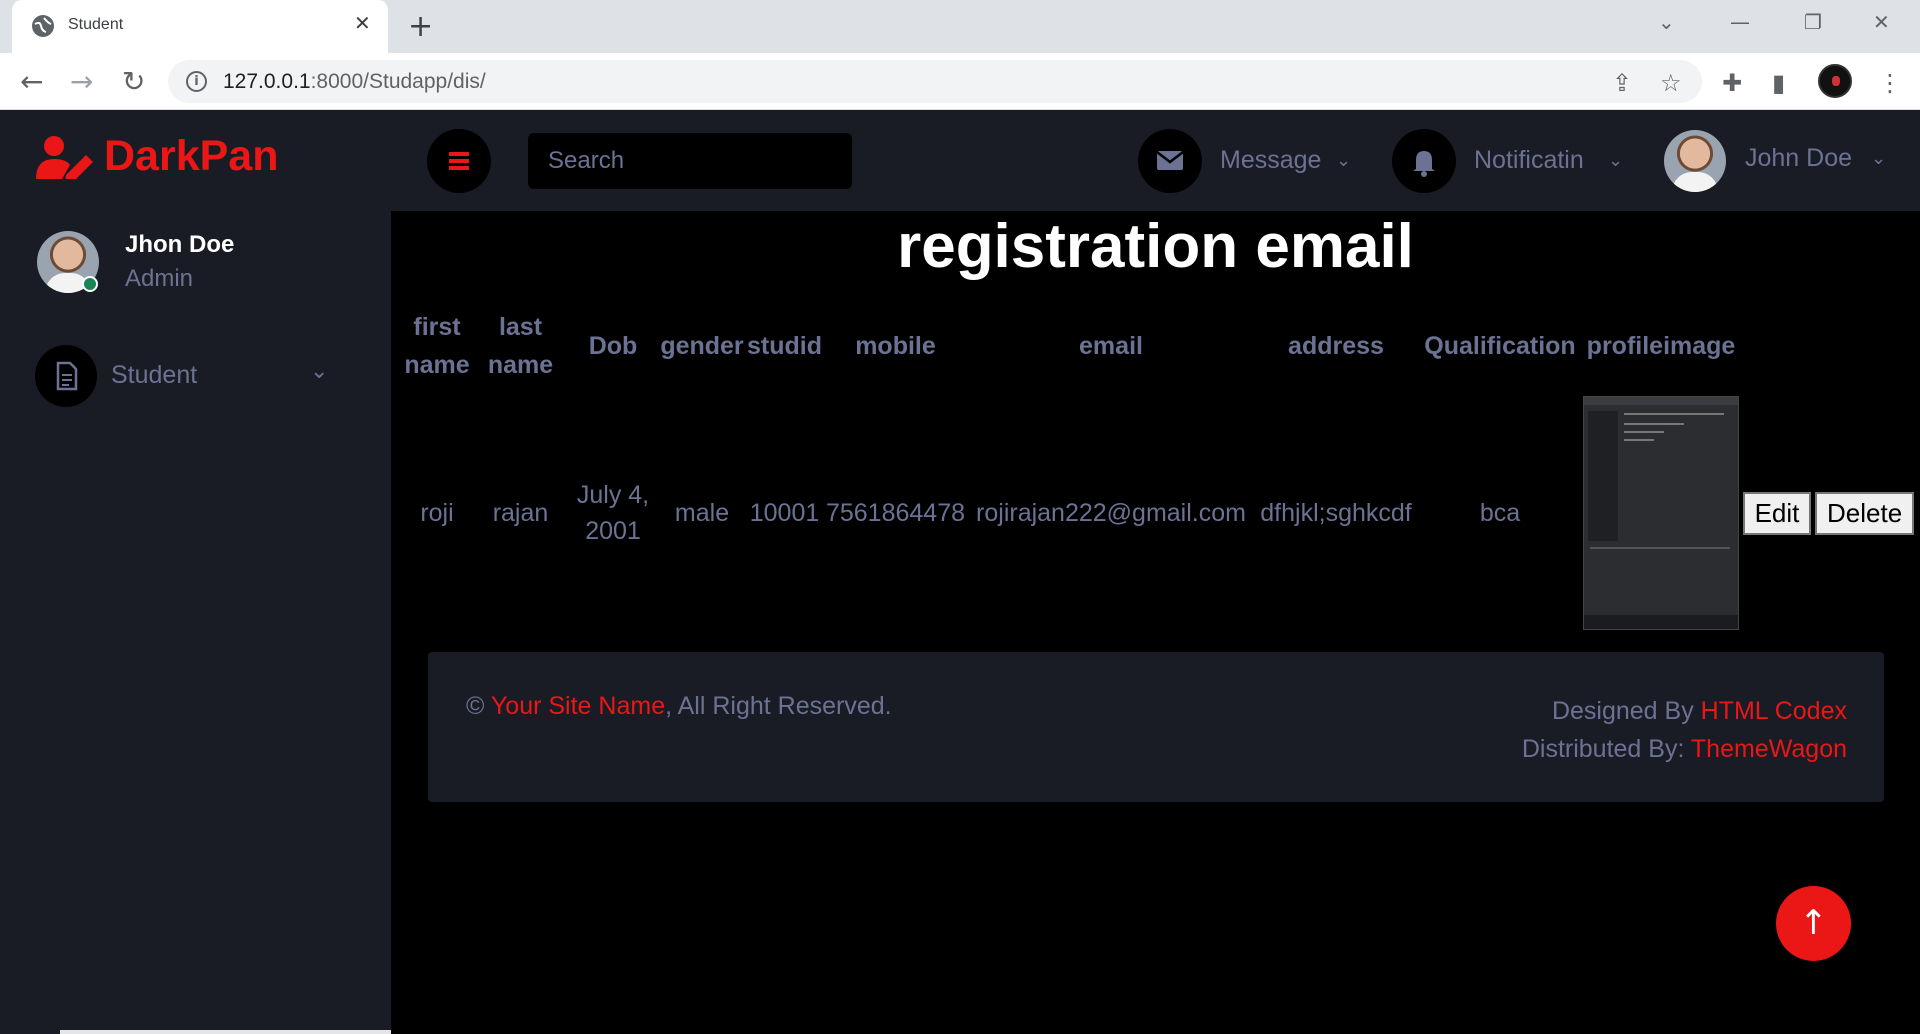 The image size is (1920, 1034). I want to click on edit-button: Edit, so click(1777, 513).